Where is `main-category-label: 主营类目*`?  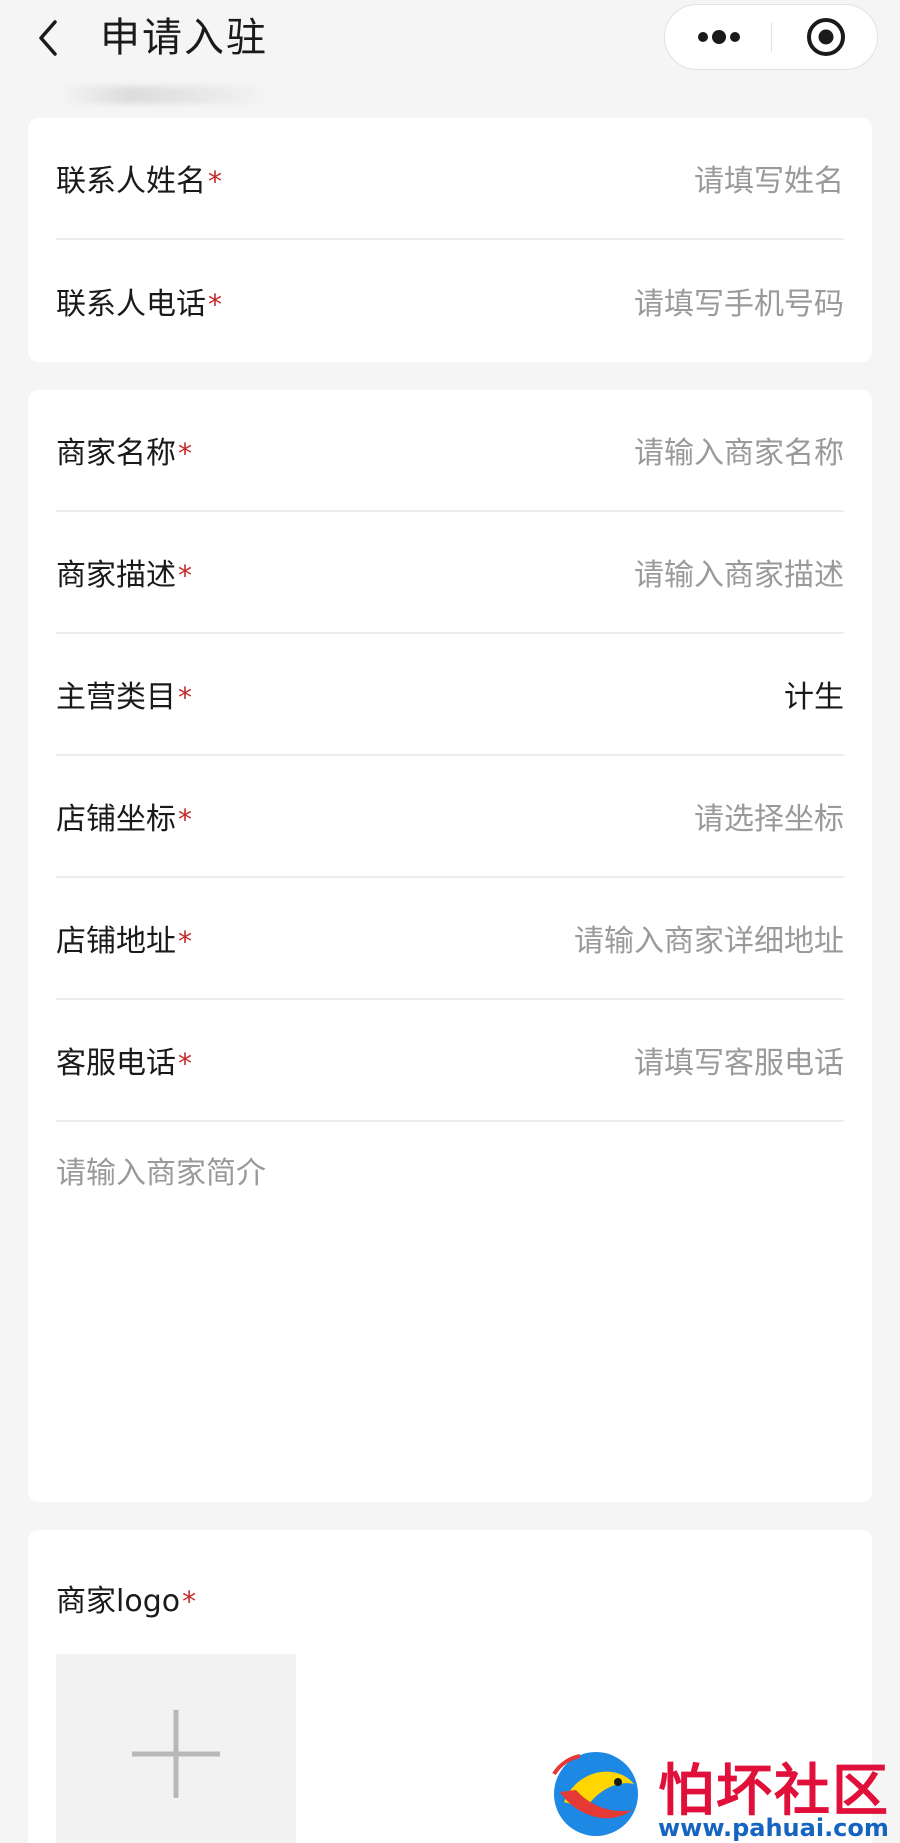 main-category-label: 主营类目* is located at coordinates (124, 697).